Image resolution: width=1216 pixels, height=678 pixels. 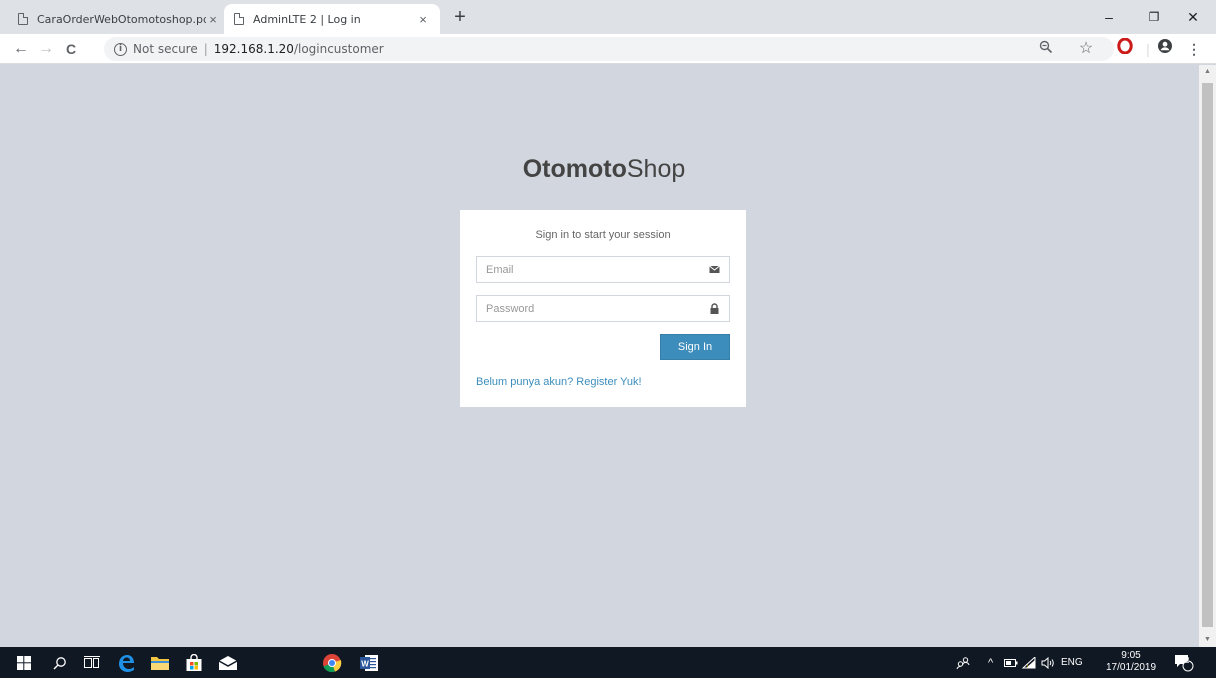 What do you see at coordinates (194, 663) in the screenshot?
I see `store-icon` at bounding box center [194, 663].